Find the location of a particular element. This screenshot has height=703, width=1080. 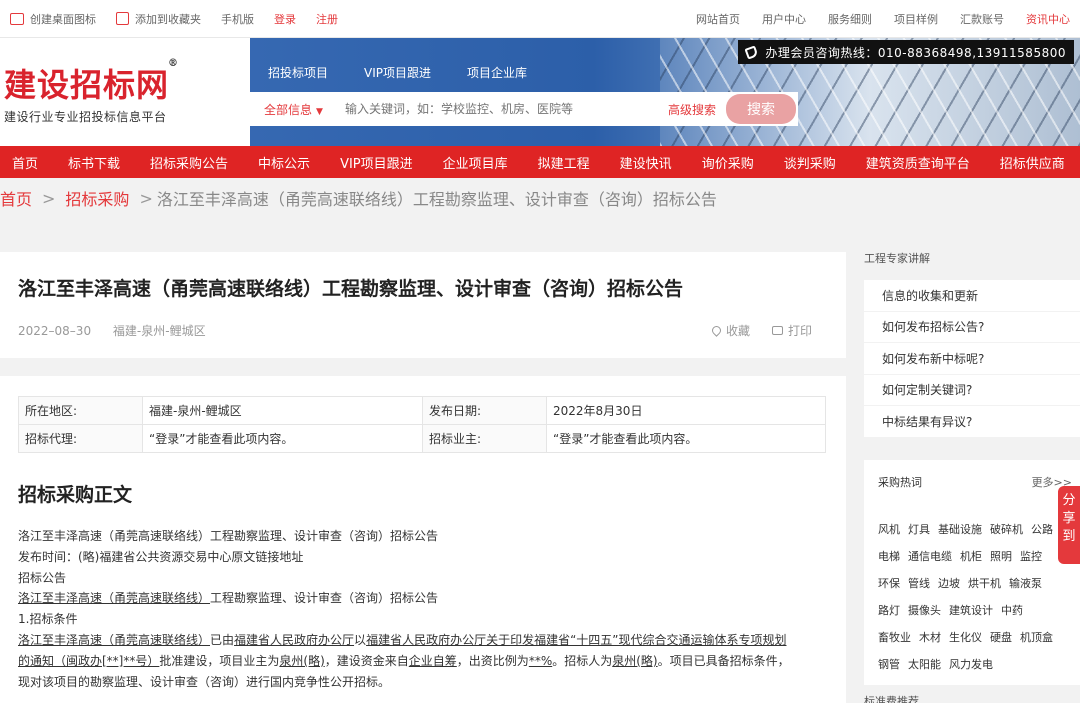

nav-tender-download: 标书下载 is located at coordinates (94, 162).